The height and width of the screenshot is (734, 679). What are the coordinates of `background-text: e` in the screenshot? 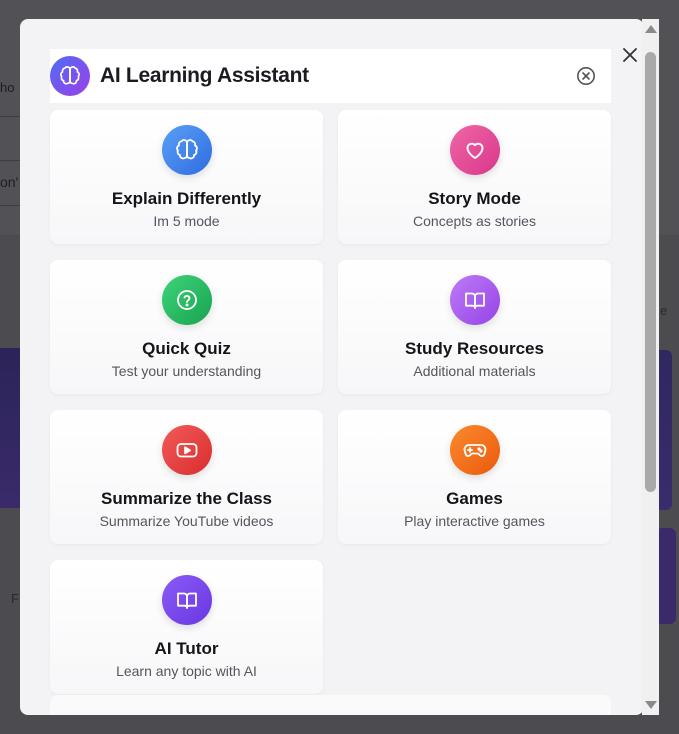 It's located at (664, 310).